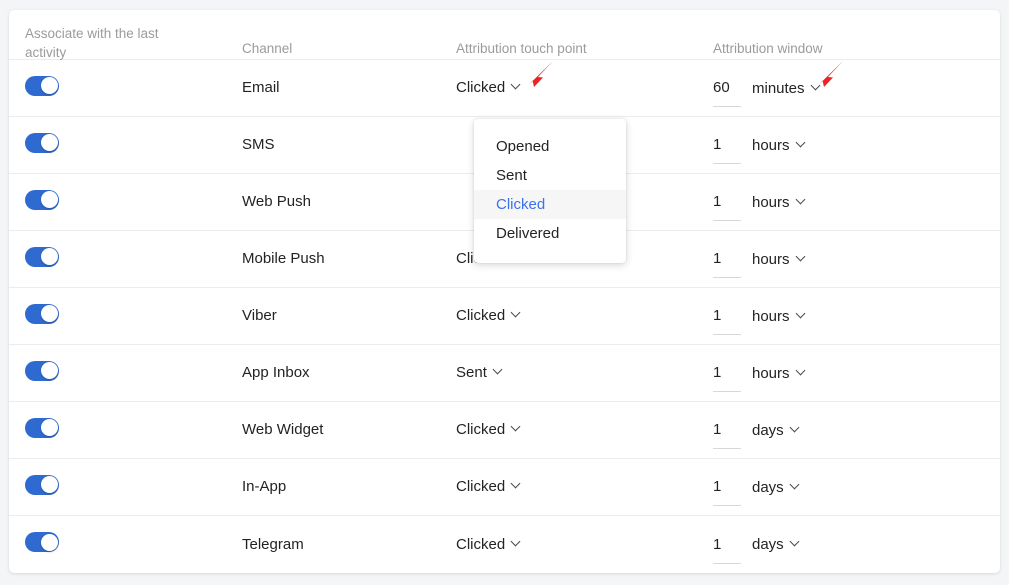 This screenshot has height=585, width=1009. What do you see at coordinates (550, 233) in the screenshot?
I see `dropdown-option: Delivered` at bounding box center [550, 233].